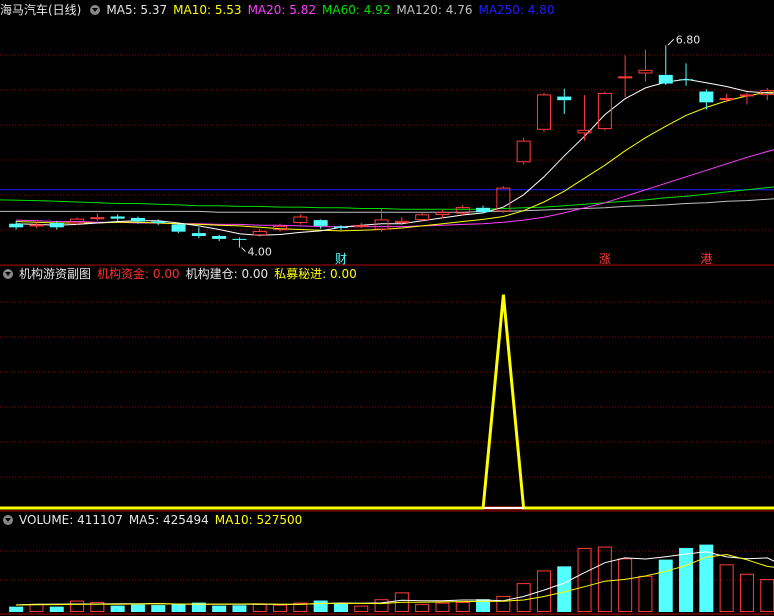 The height and width of the screenshot is (616, 774). Describe the element at coordinates (207, 10) in the screenshot. I see `ma10-label: MA10: 5.53` at that location.